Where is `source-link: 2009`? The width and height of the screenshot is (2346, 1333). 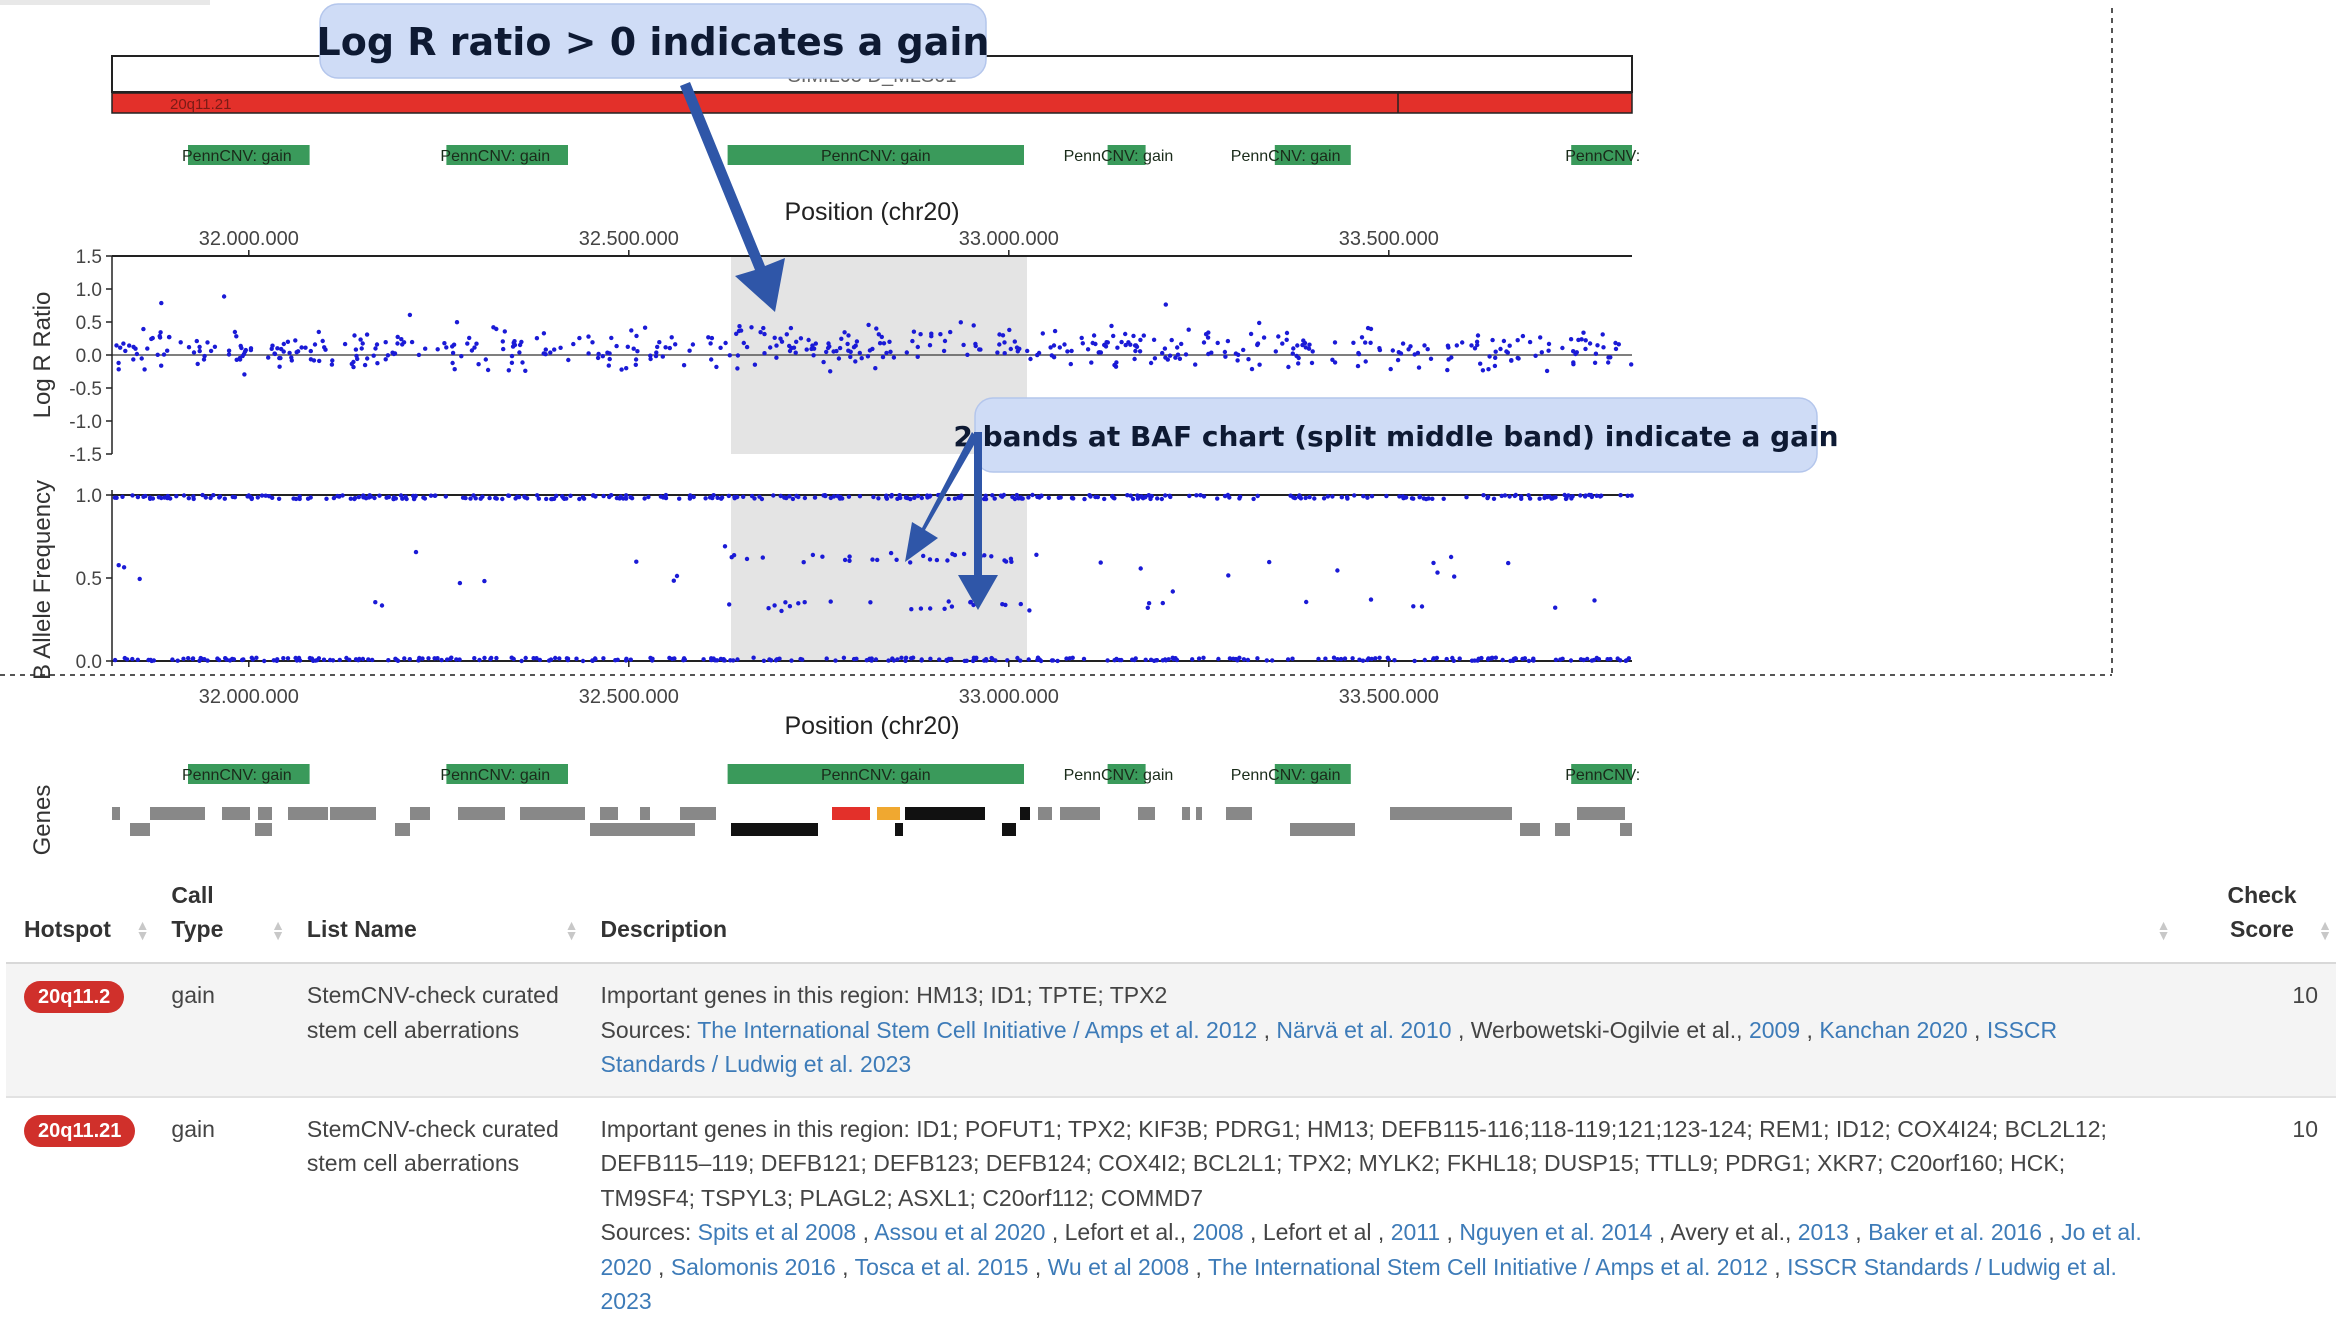
source-link: 2009 is located at coordinates (1774, 1030).